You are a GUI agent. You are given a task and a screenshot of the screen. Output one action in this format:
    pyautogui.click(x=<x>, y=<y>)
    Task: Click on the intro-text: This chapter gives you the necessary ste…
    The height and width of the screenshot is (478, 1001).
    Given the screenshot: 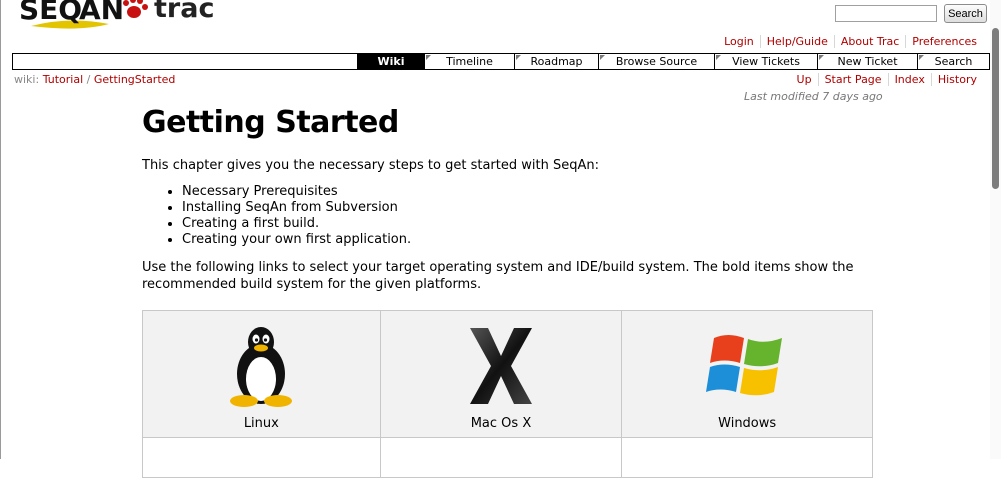 What is the action you would take?
    pyautogui.click(x=370, y=165)
    